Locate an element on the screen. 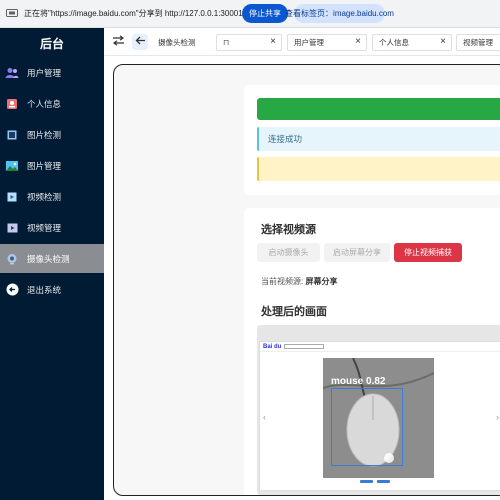 The height and width of the screenshot is (500, 500). tab-label: 个人信息 is located at coordinates (394, 42).